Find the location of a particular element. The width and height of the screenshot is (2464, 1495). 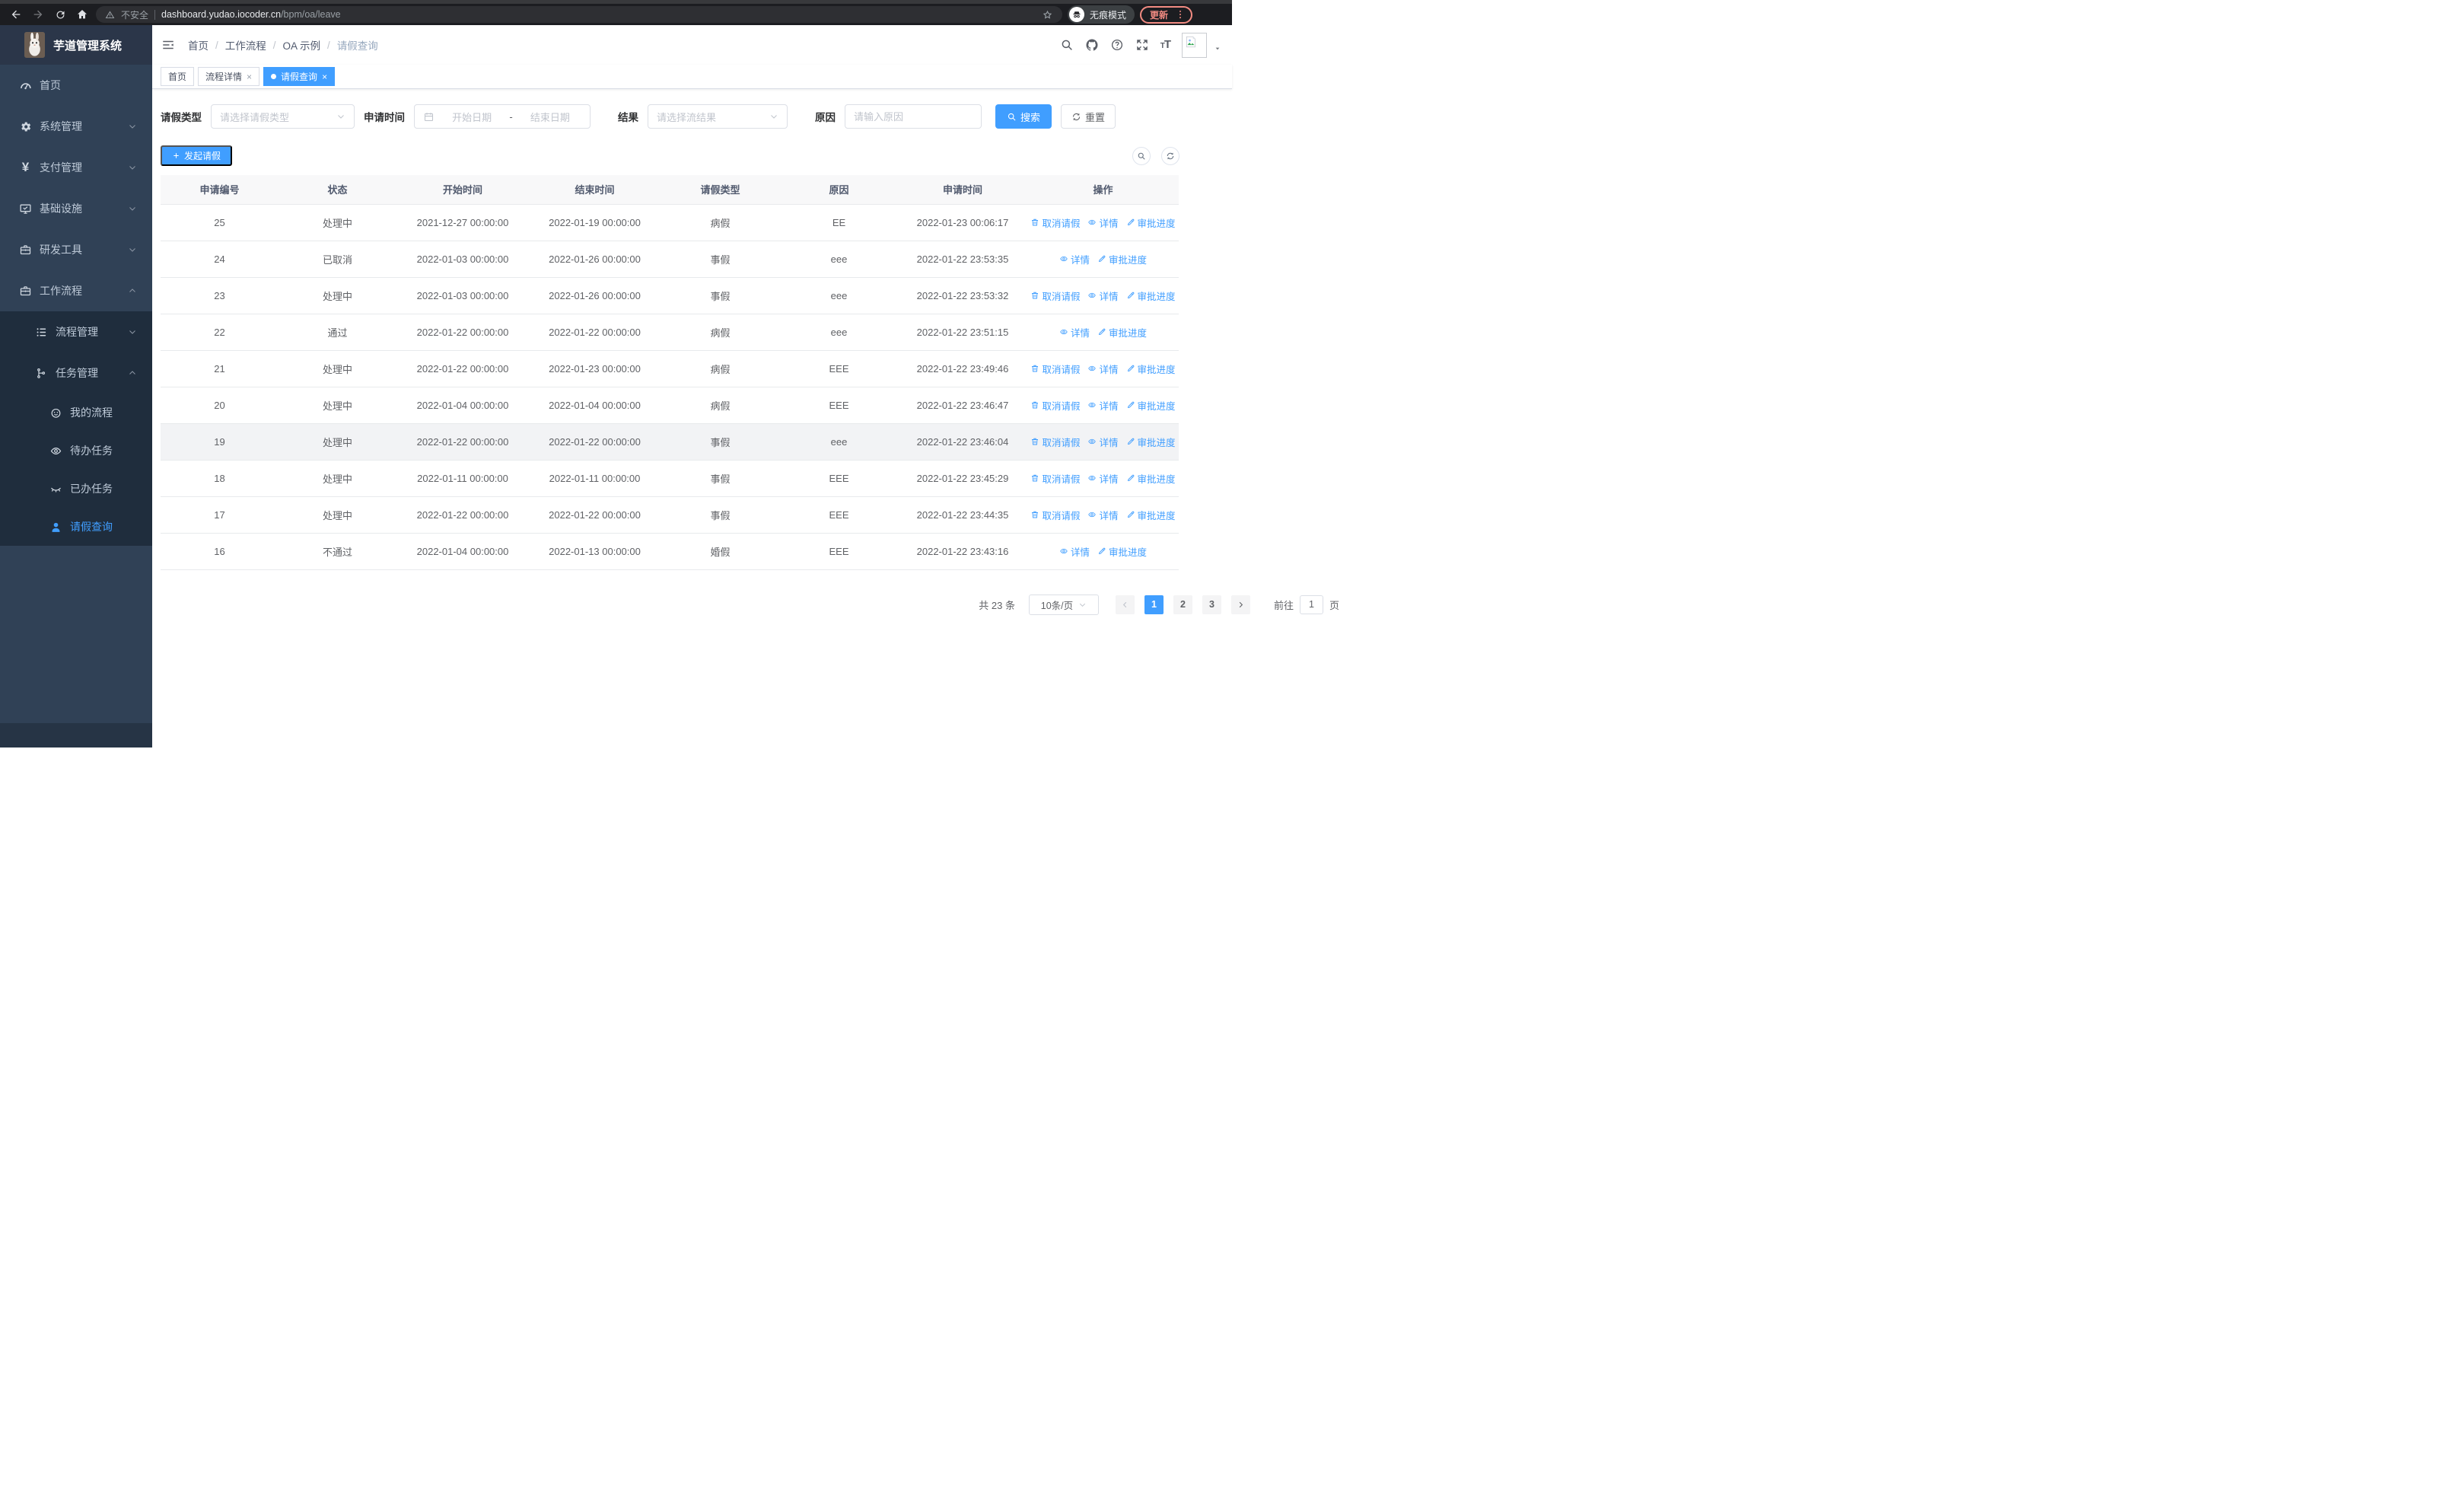

sidebar-item-payment: ¥ 支付管理 is located at coordinates (76, 168).